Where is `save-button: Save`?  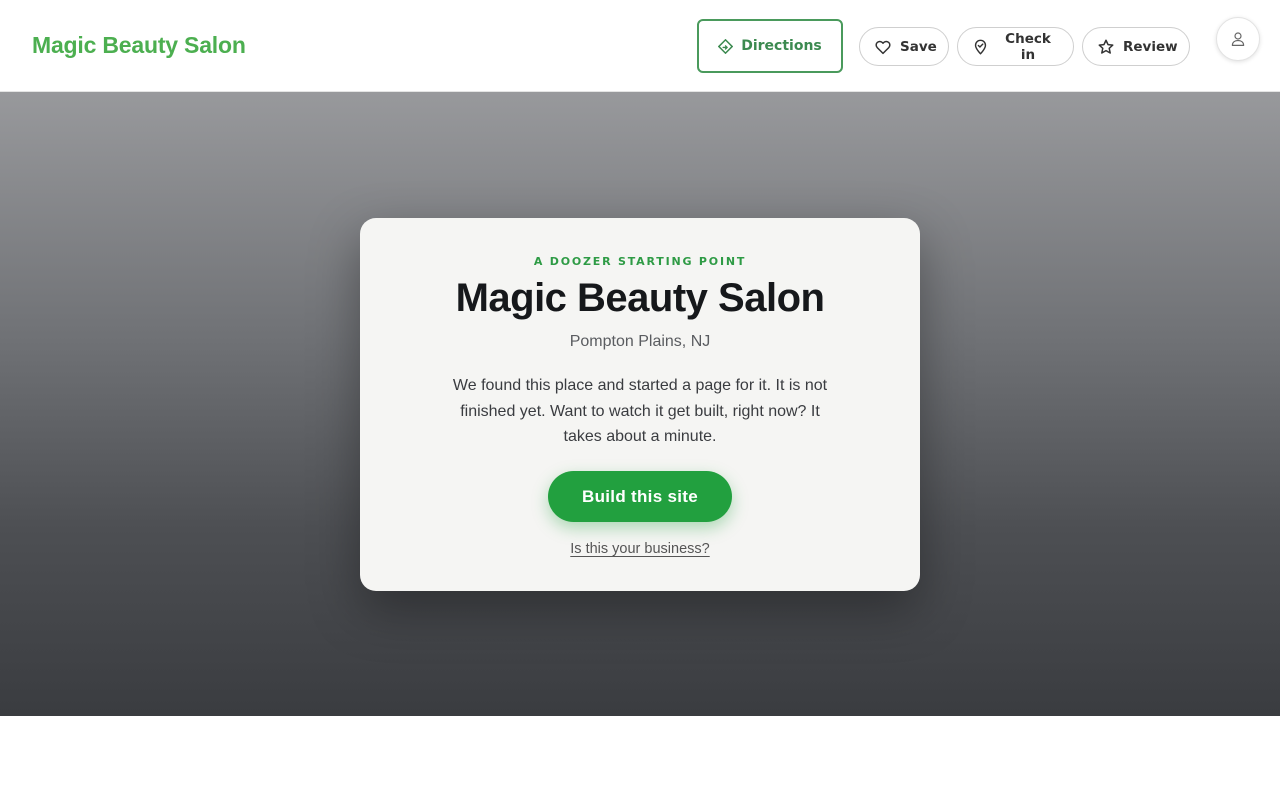
save-button: Save is located at coordinates (904, 46).